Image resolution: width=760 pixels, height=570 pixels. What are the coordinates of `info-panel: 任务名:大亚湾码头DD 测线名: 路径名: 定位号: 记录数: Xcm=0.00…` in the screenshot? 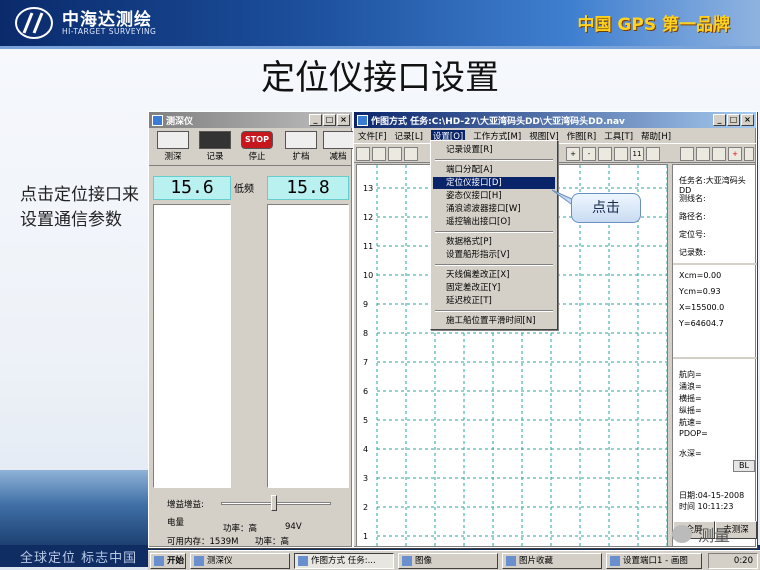 It's located at (714, 355).